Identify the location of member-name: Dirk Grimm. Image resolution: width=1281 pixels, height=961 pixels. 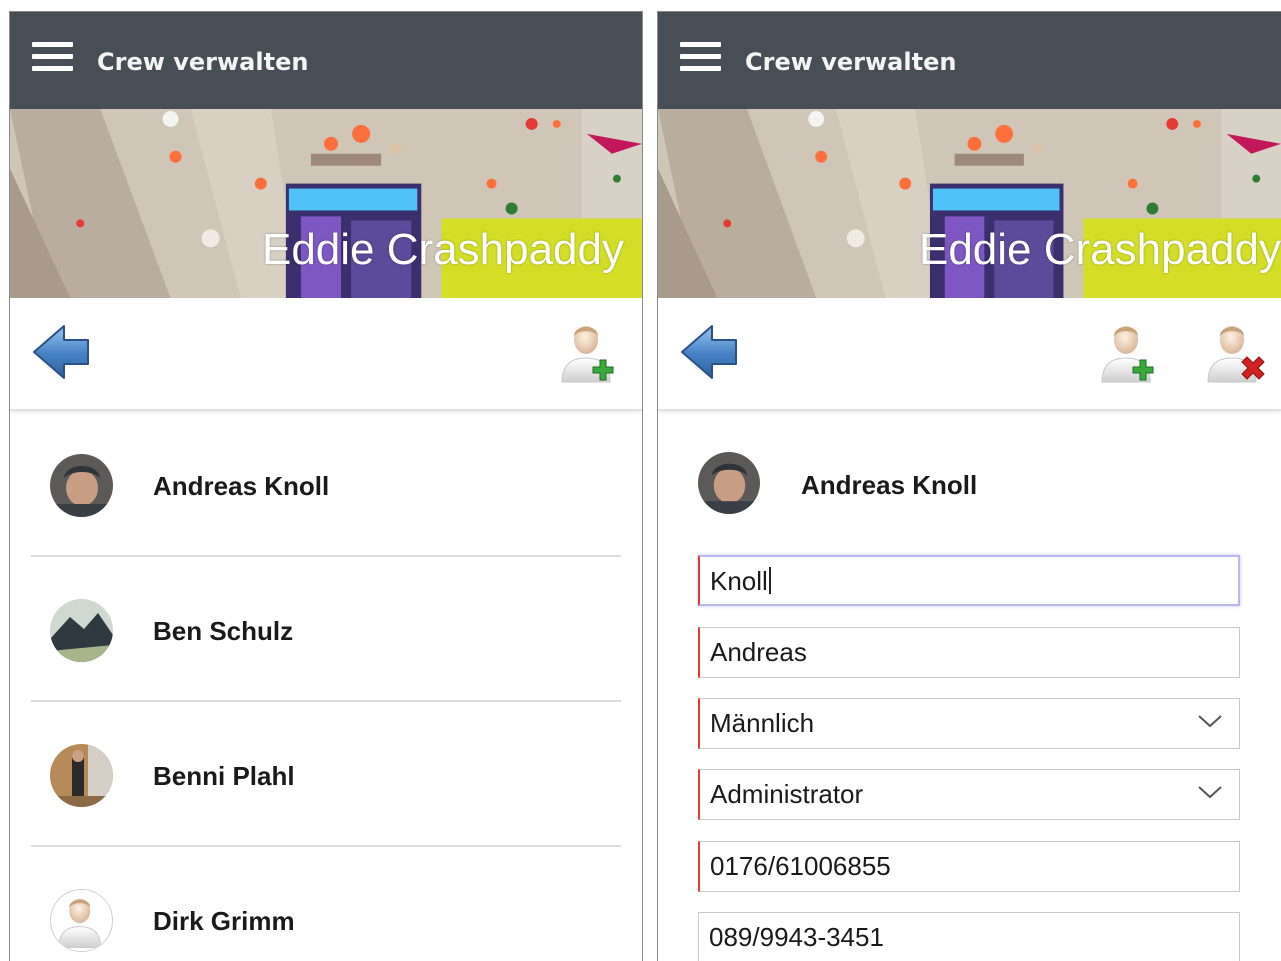
(224, 921).